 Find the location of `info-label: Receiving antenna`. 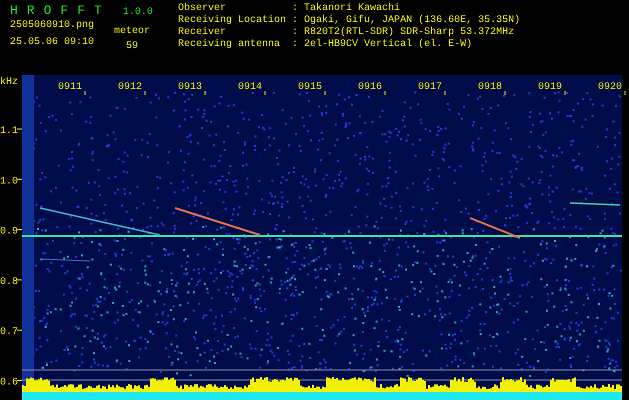

info-label: Receiving antenna is located at coordinates (230, 45).